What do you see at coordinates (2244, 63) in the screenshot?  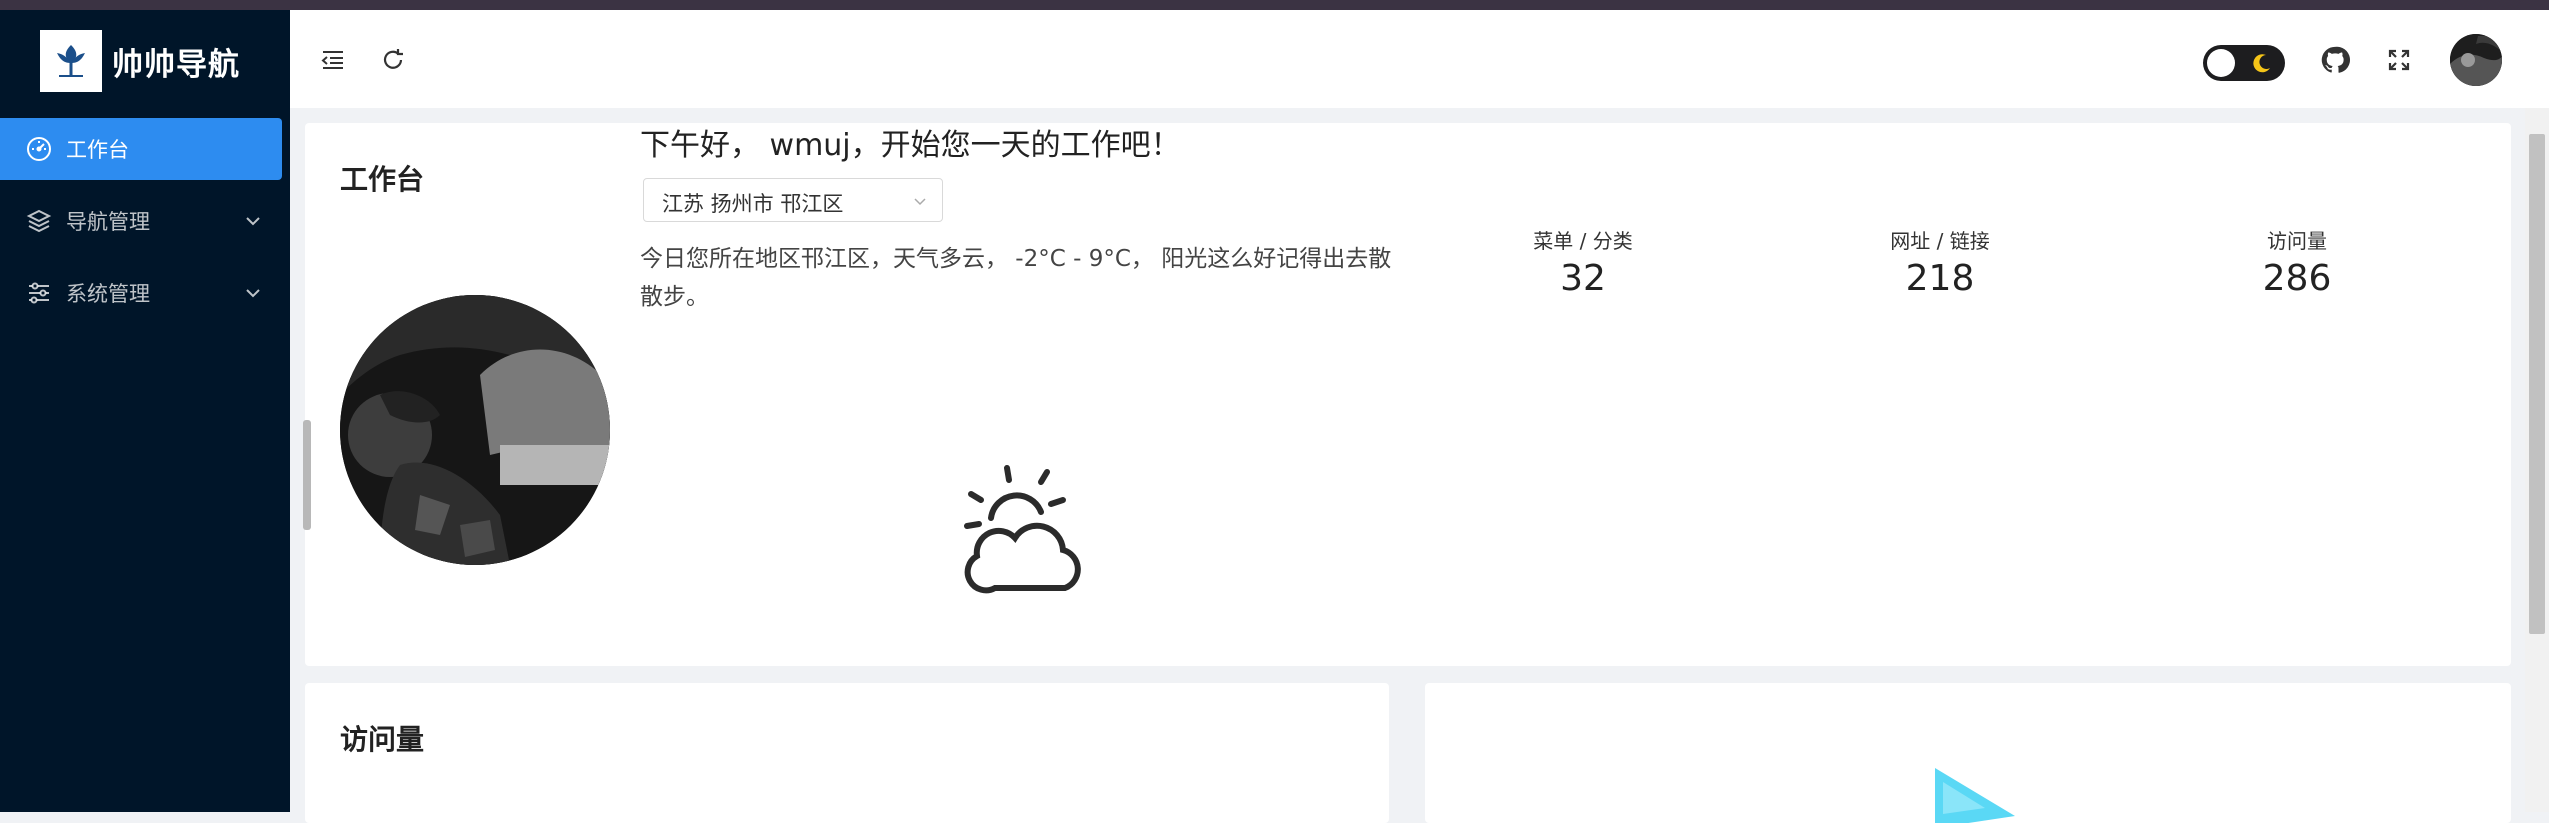 I see `theme-toggle` at bounding box center [2244, 63].